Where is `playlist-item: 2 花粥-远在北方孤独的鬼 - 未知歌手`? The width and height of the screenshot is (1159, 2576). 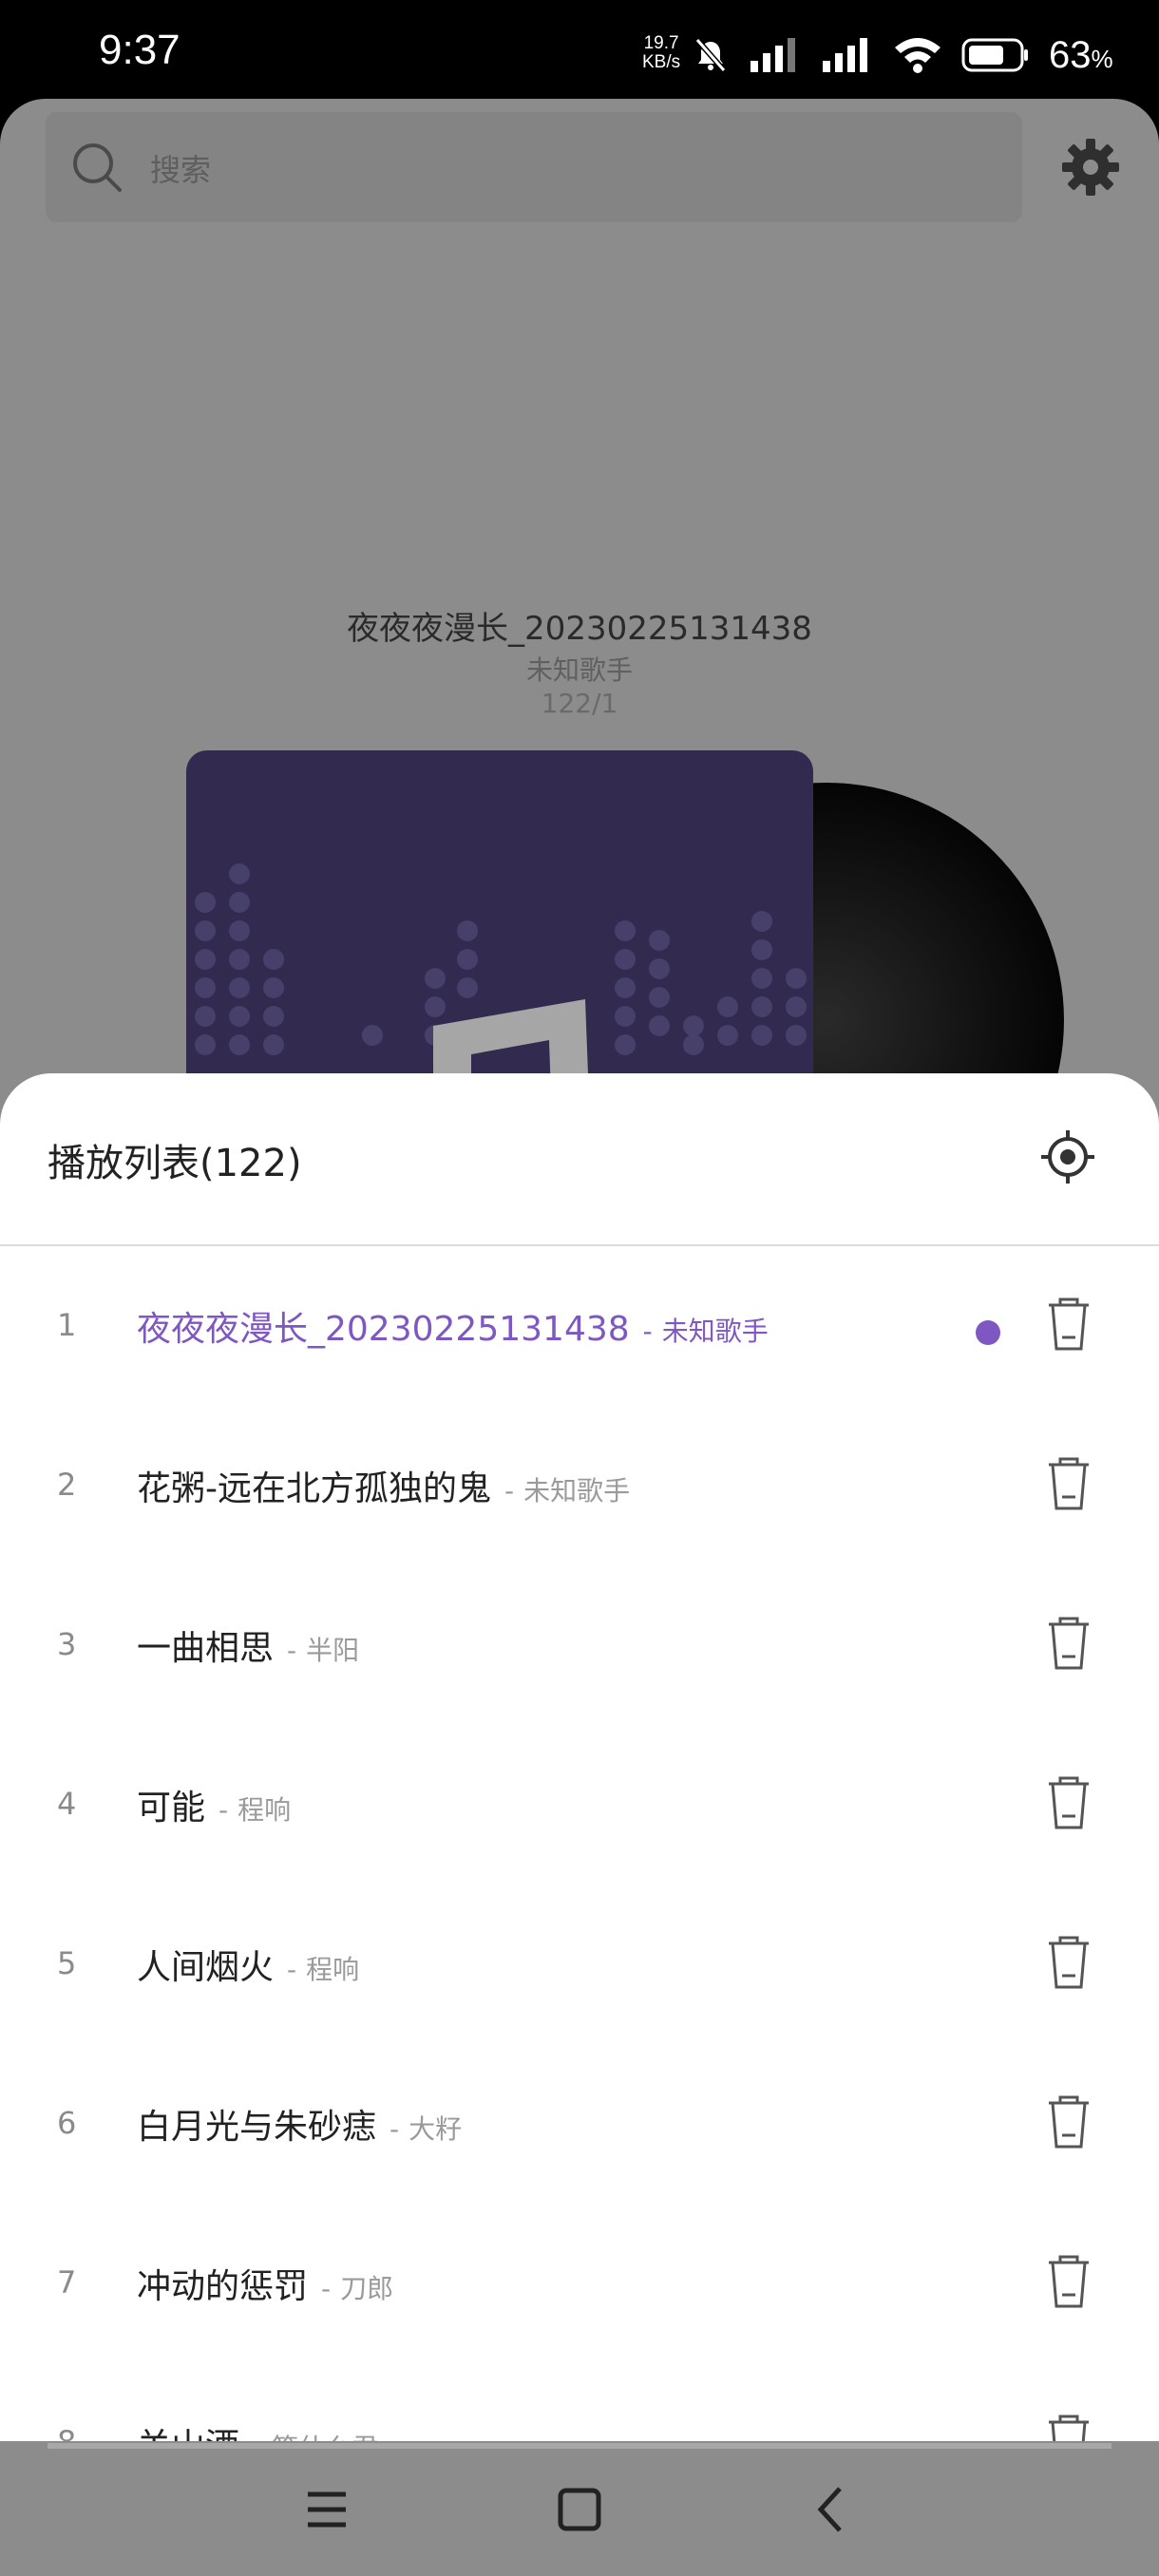 playlist-item: 2 花粥-远在北方孤独的鬼 - 未知歌手 is located at coordinates (579, 1485).